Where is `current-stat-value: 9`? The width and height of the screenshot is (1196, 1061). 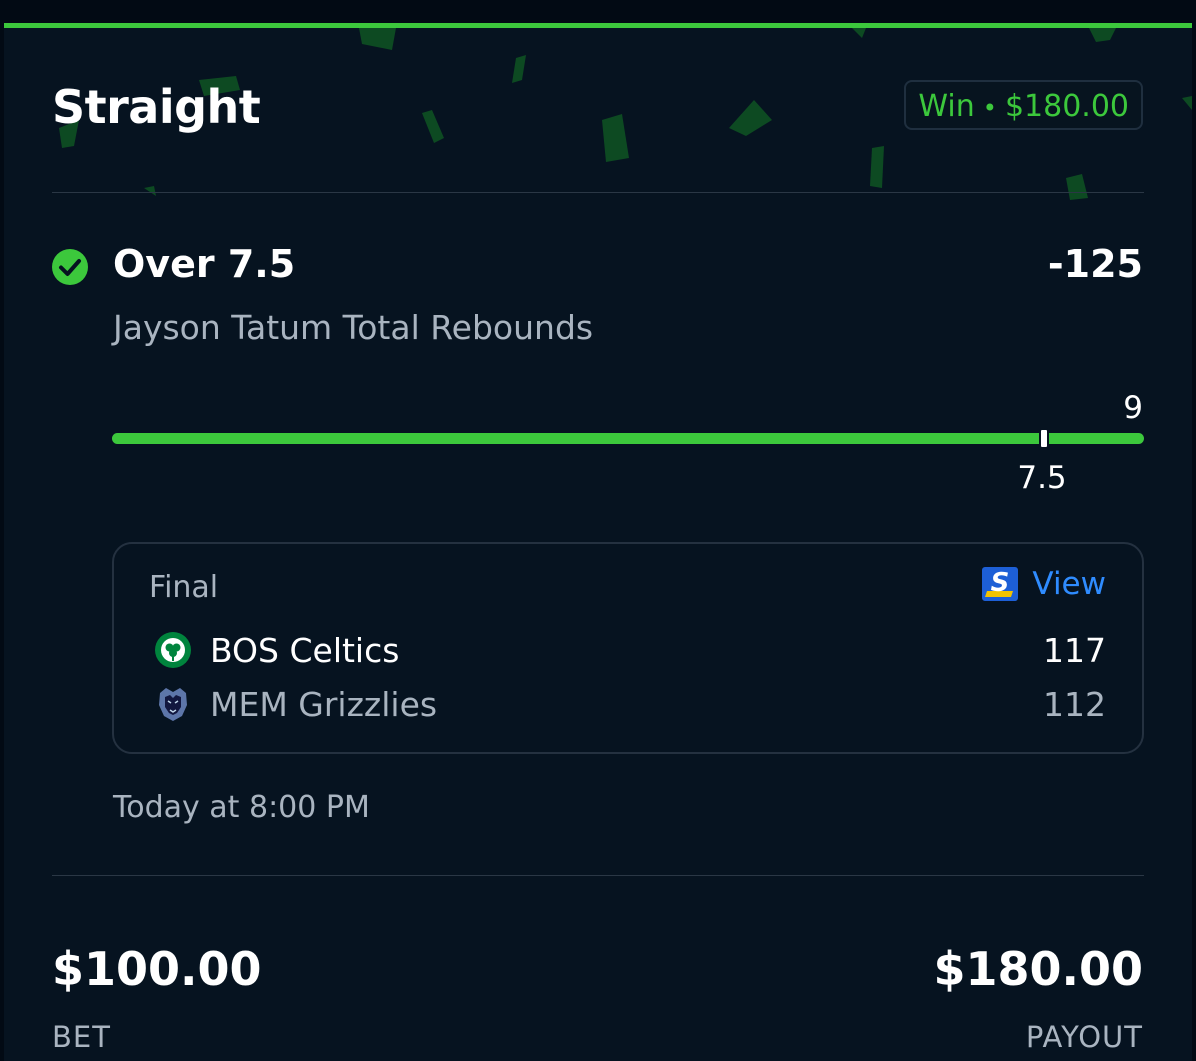
current-stat-value: 9 is located at coordinates (1133, 408).